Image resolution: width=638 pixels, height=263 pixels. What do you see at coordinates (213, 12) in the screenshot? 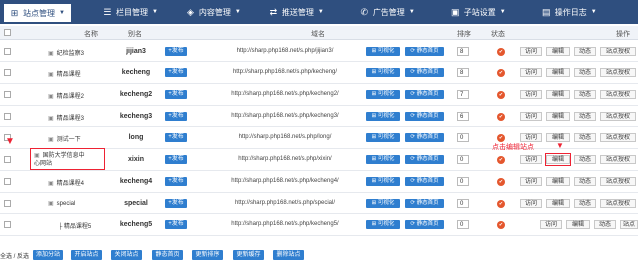
I see `nav-content-management: ◈ 内容管理 ▼` at bounding box center [213, 12].